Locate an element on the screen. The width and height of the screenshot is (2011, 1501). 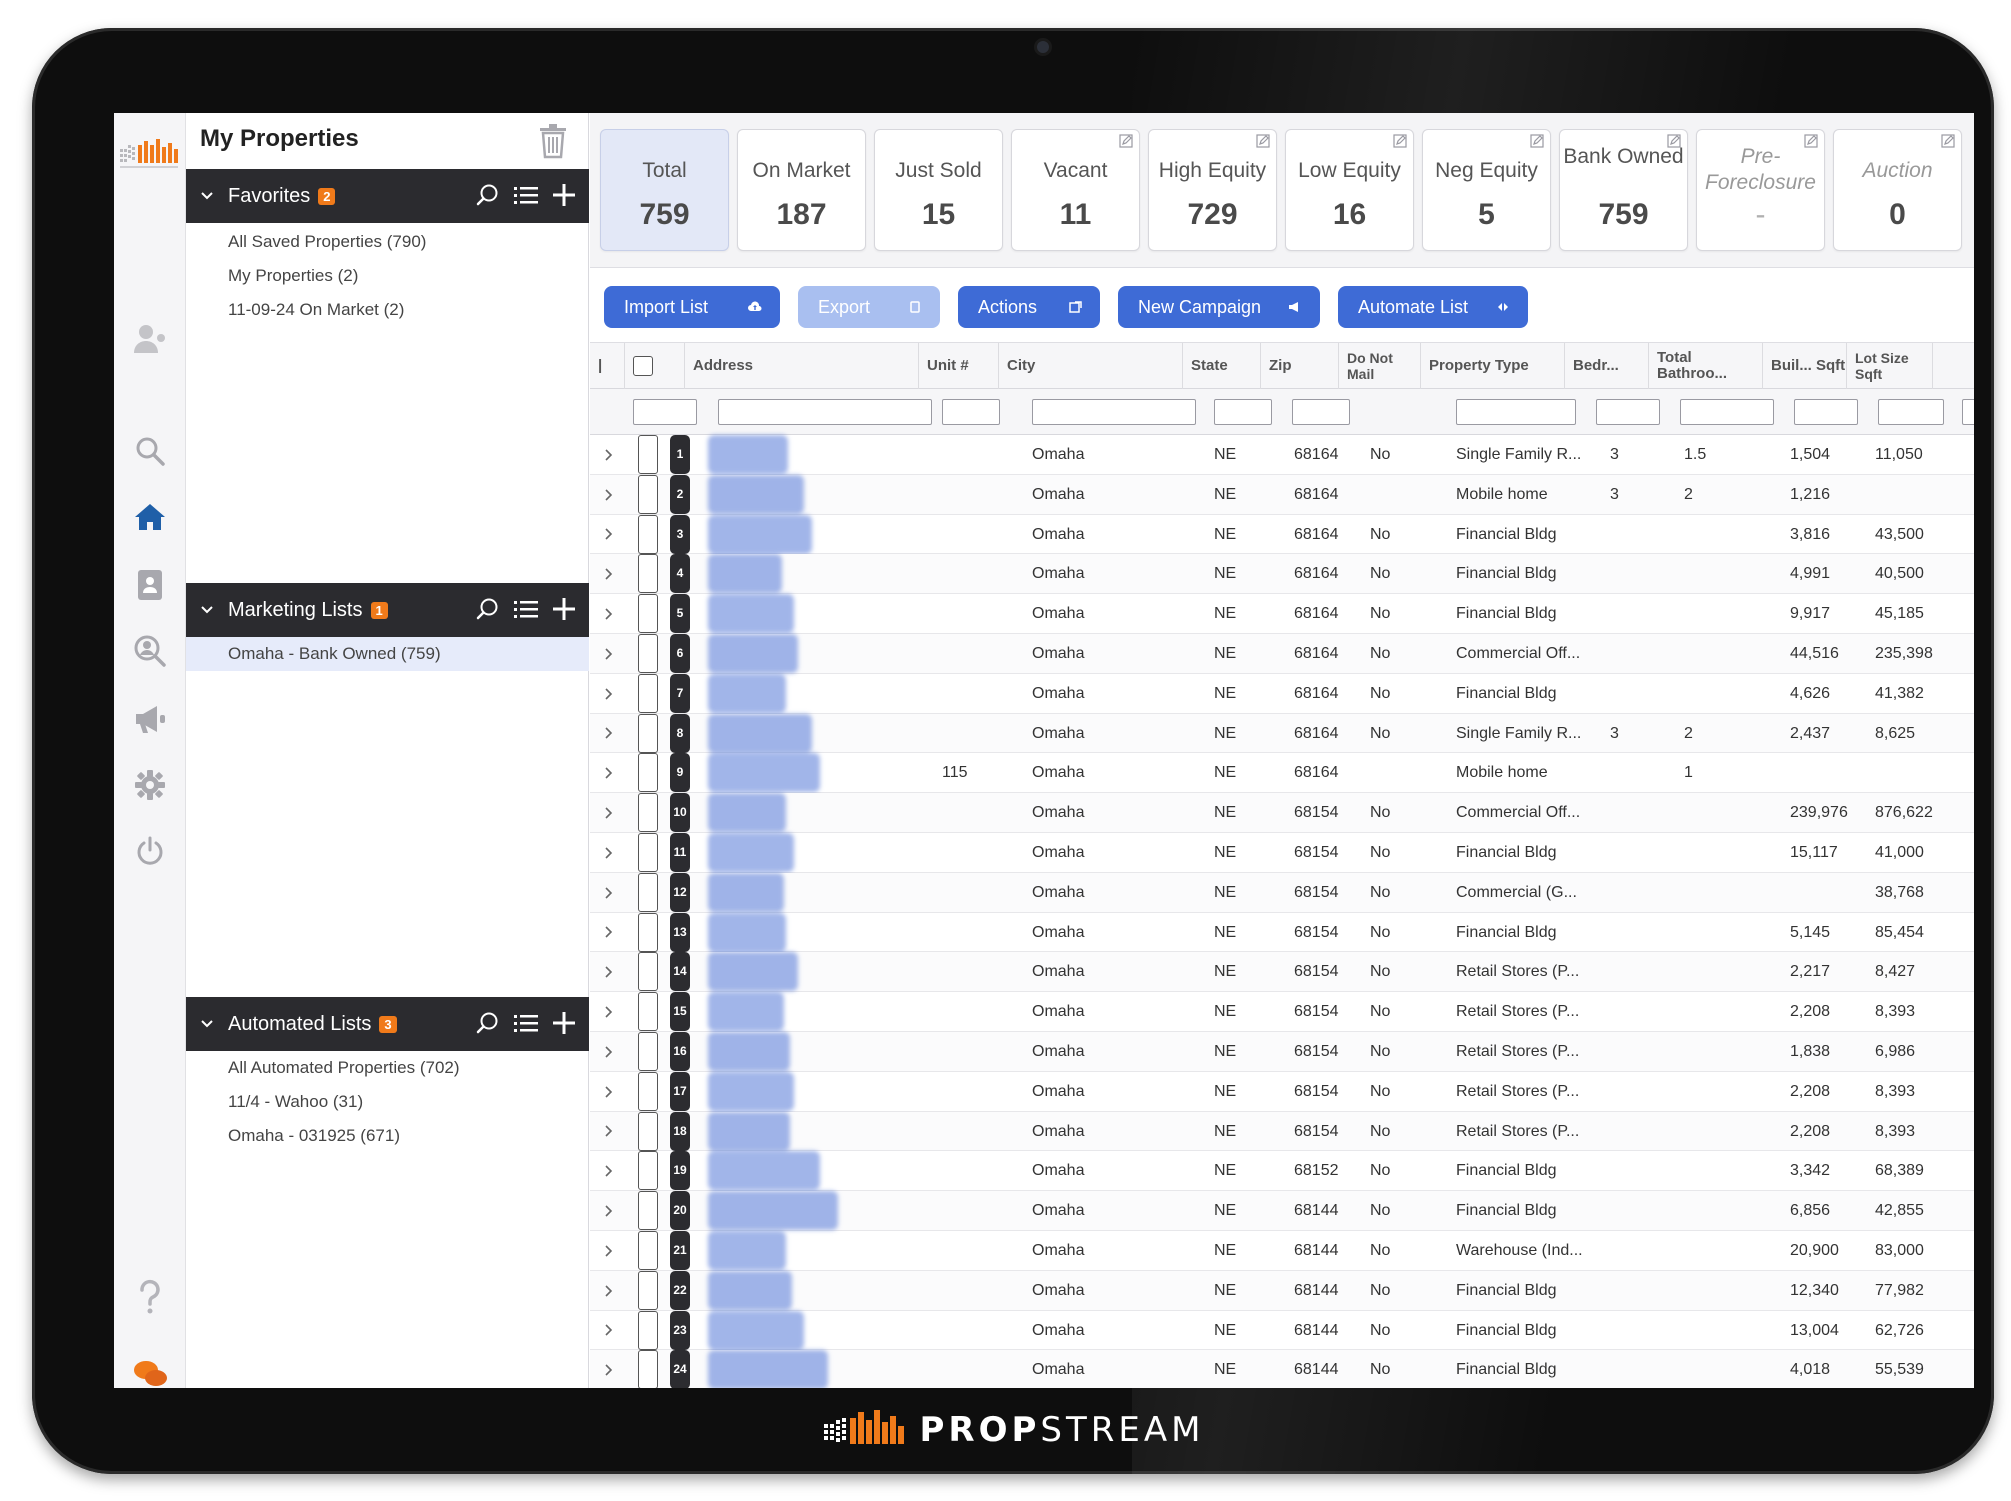
chat-icon is located at coordinates (150, 1371).